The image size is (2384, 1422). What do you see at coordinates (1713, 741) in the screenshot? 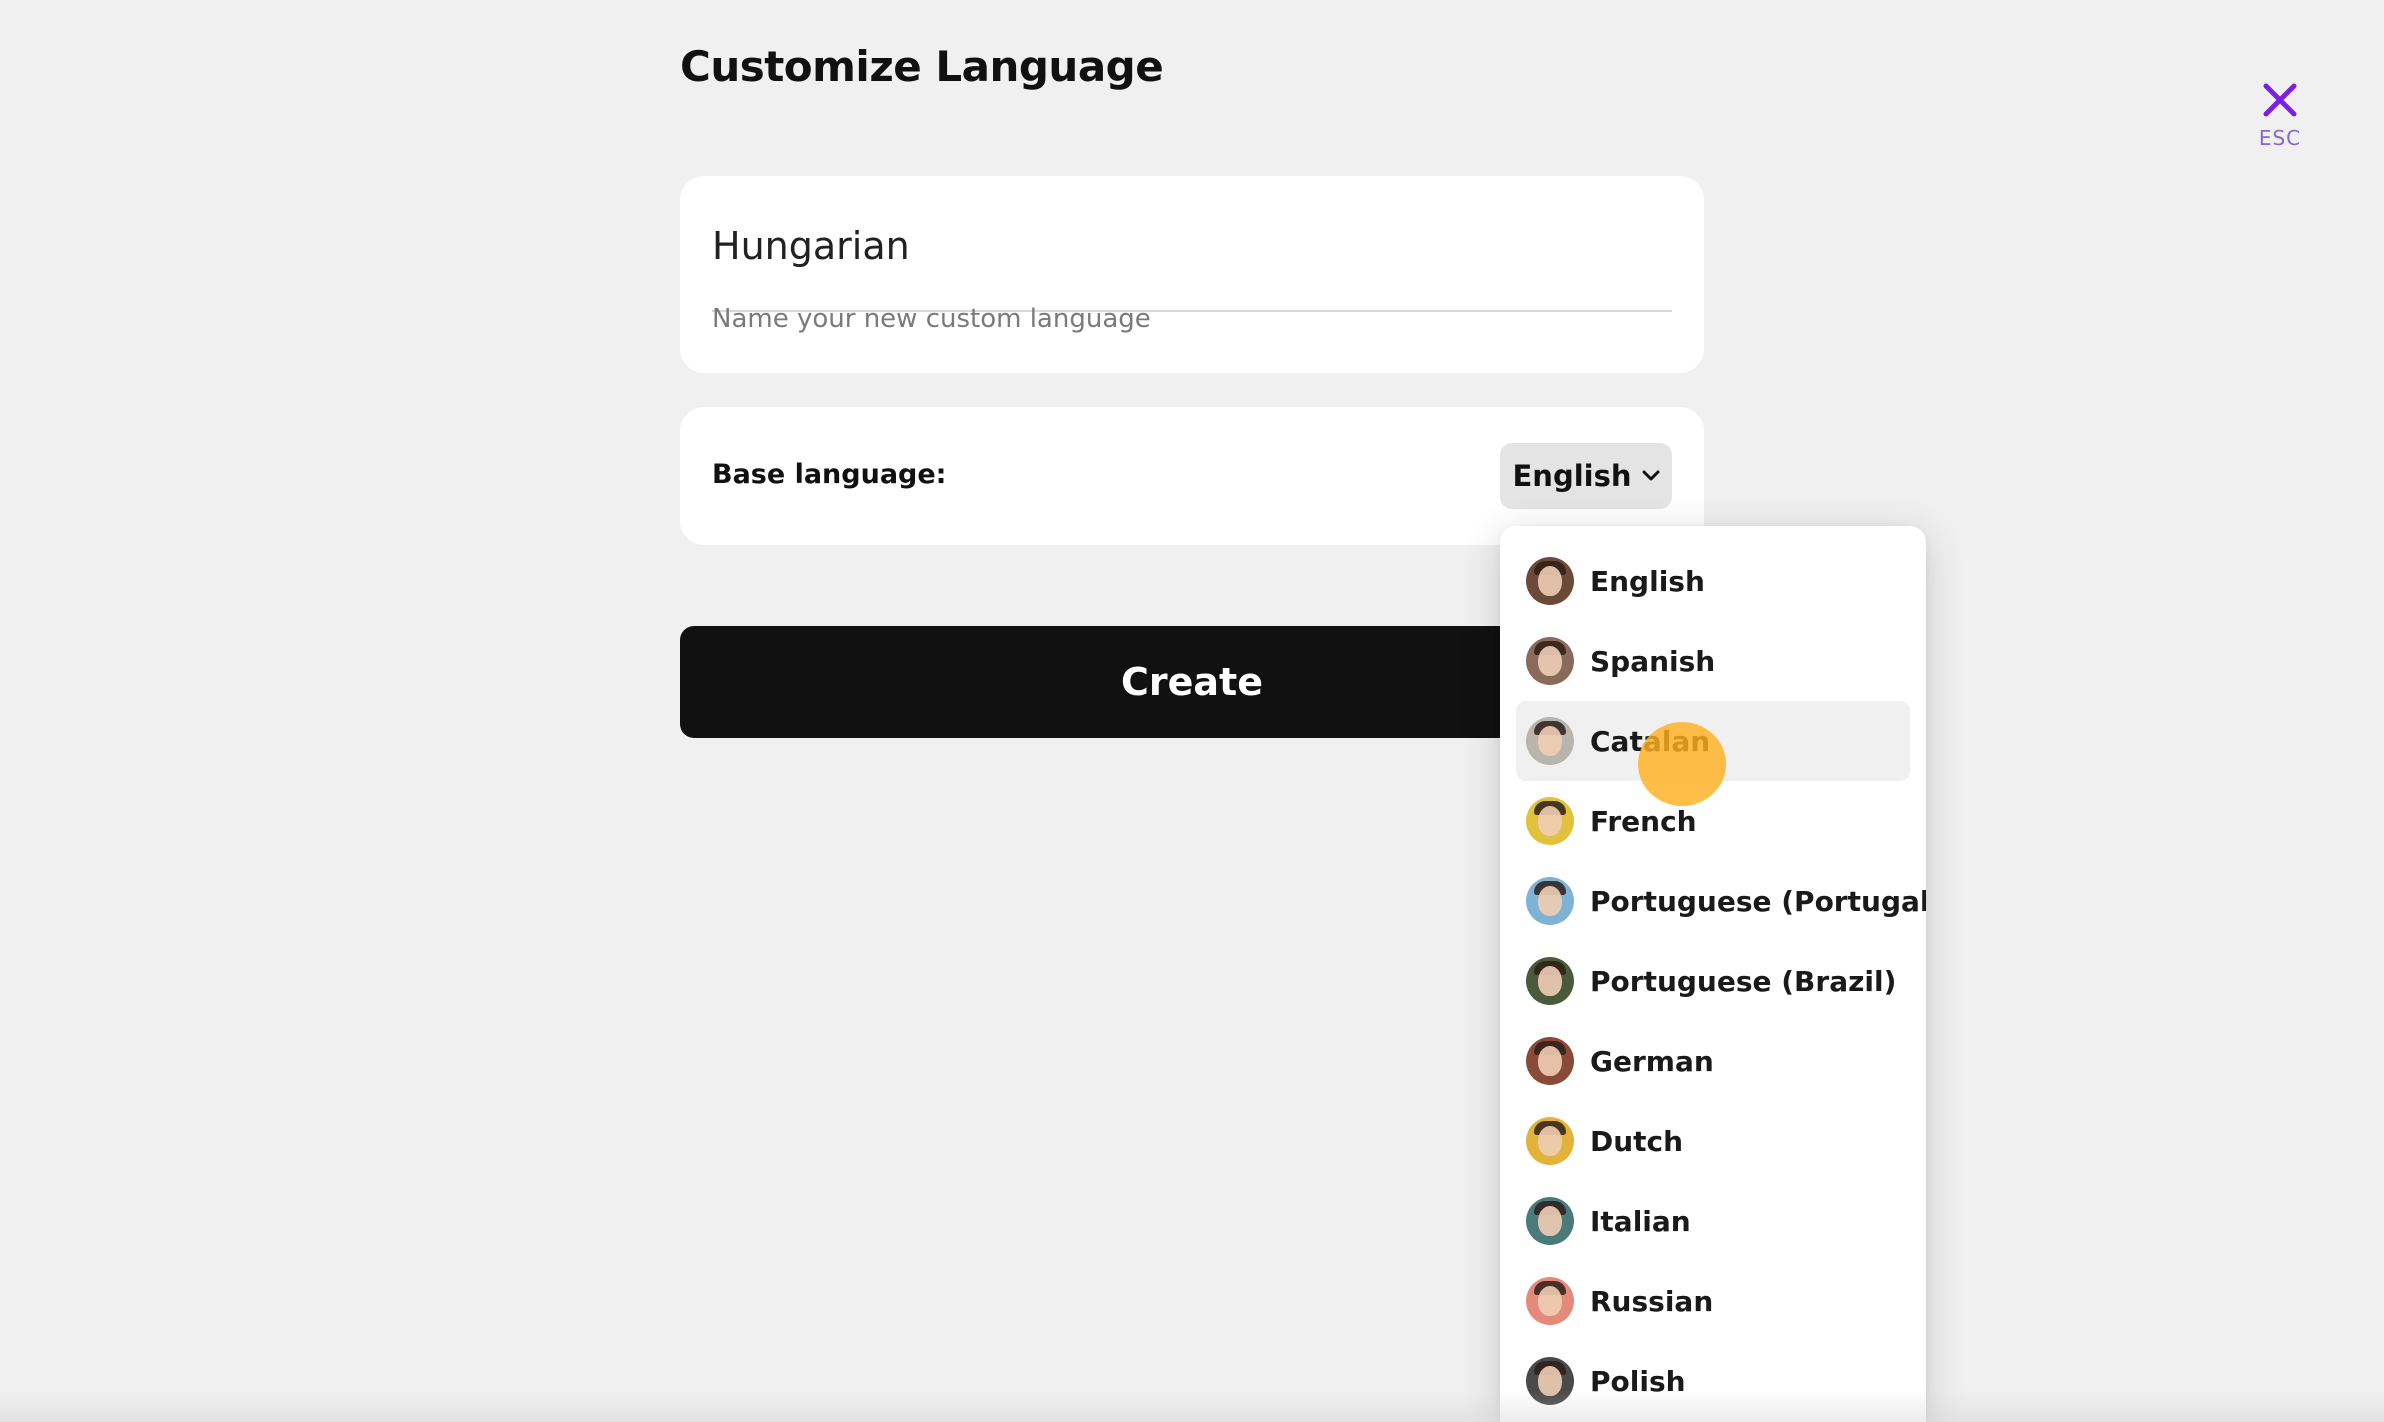
I see `dropdown-item-catalan: Catalan` at bounding box center [1713, 741].